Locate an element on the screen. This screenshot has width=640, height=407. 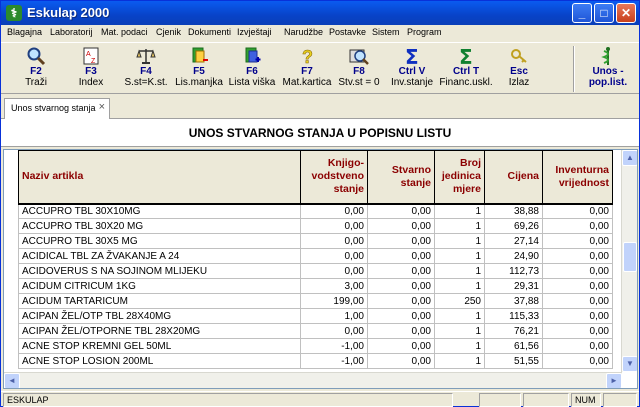
horizontal-scrollbar: ◄ ► is located at coordinates (313, 380).